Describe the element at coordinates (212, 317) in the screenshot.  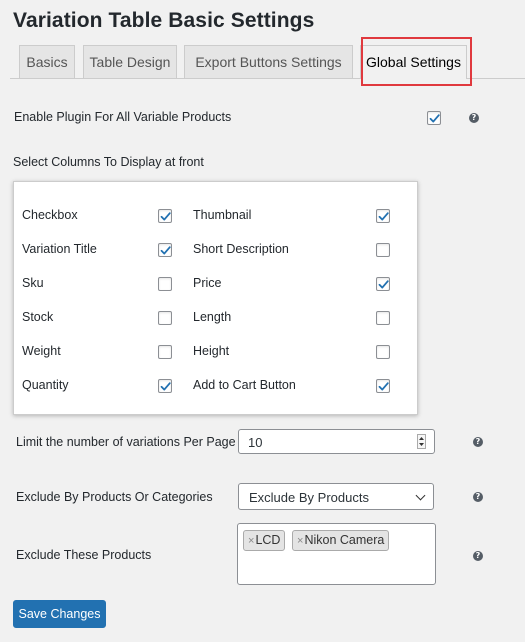
I see `column-label-length: Length` at that location.